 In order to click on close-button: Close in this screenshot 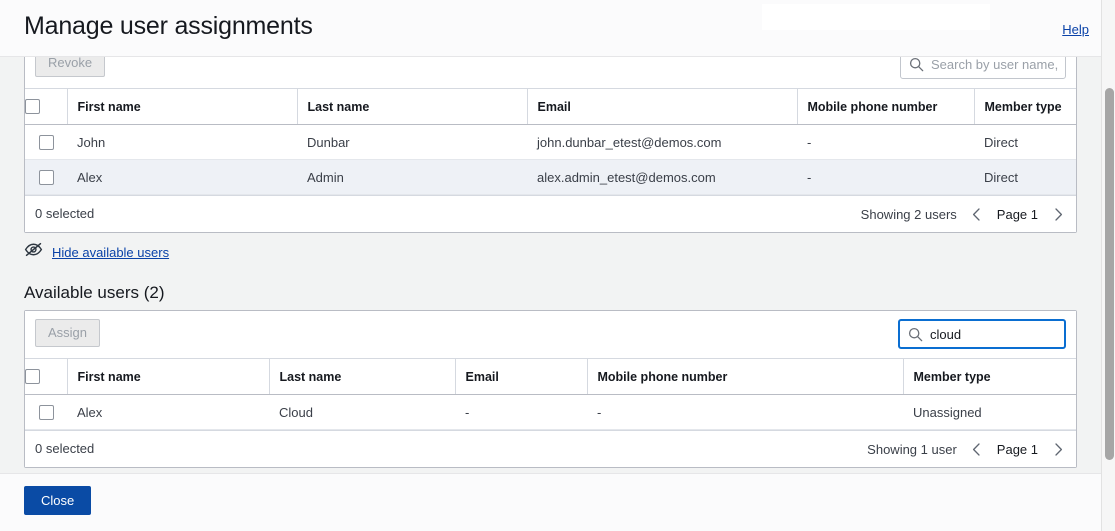, I will do `click(58, 500)`.